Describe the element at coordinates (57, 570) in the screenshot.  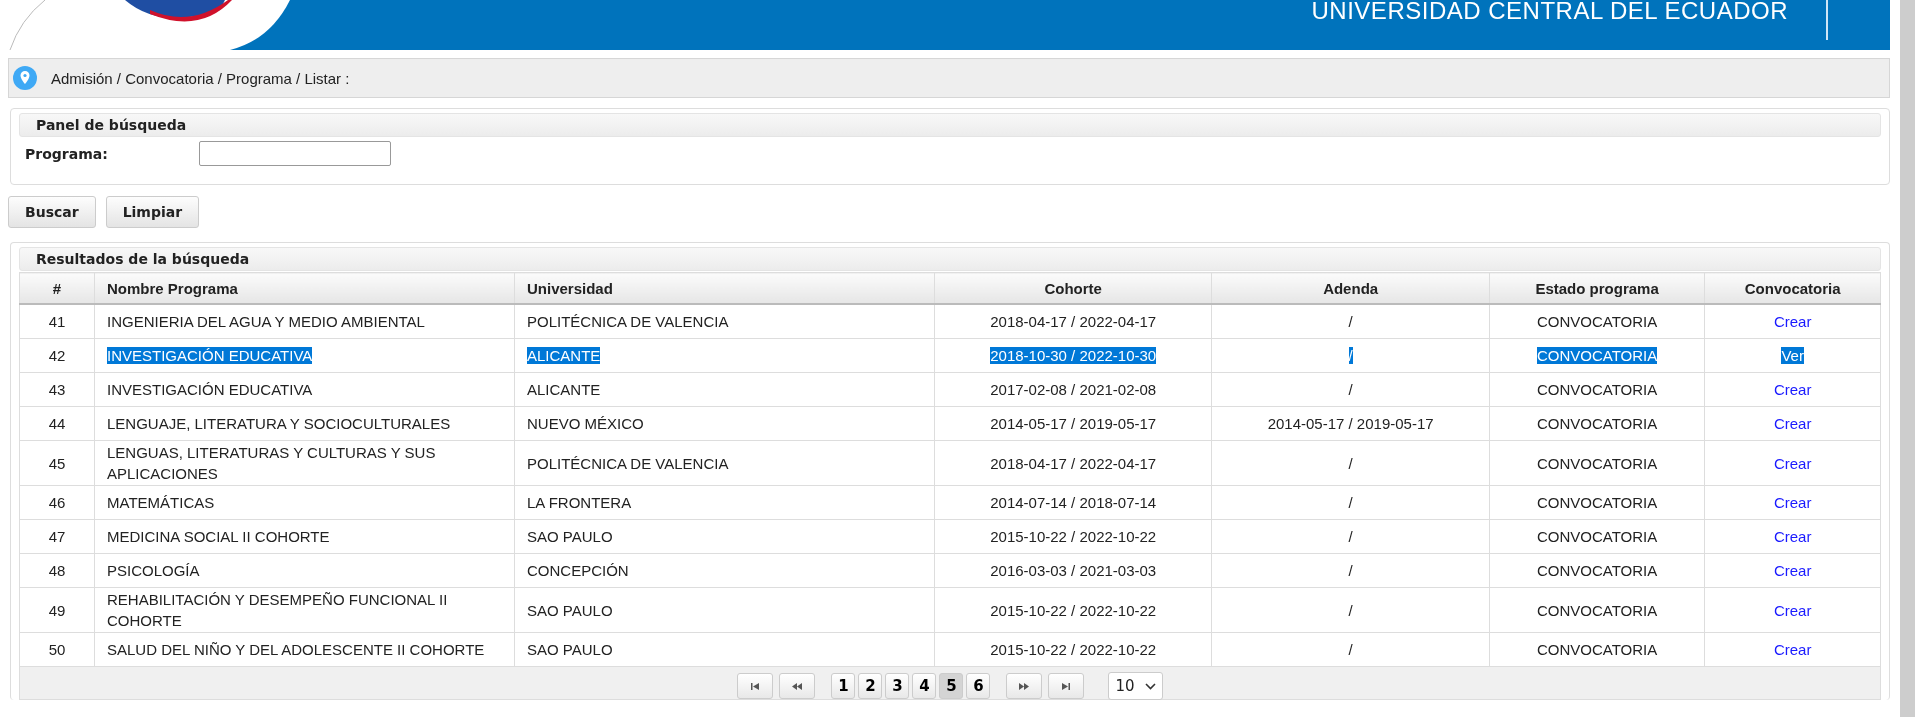
I see `table-cell: 48` at that location.